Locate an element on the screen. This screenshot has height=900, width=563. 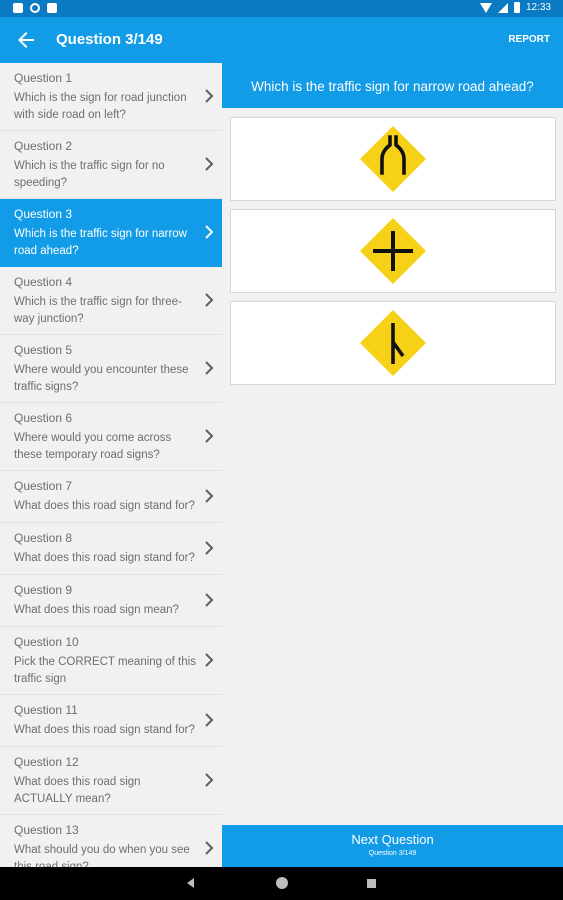
question-number: Question 3 is located at coordinates (43, 214).